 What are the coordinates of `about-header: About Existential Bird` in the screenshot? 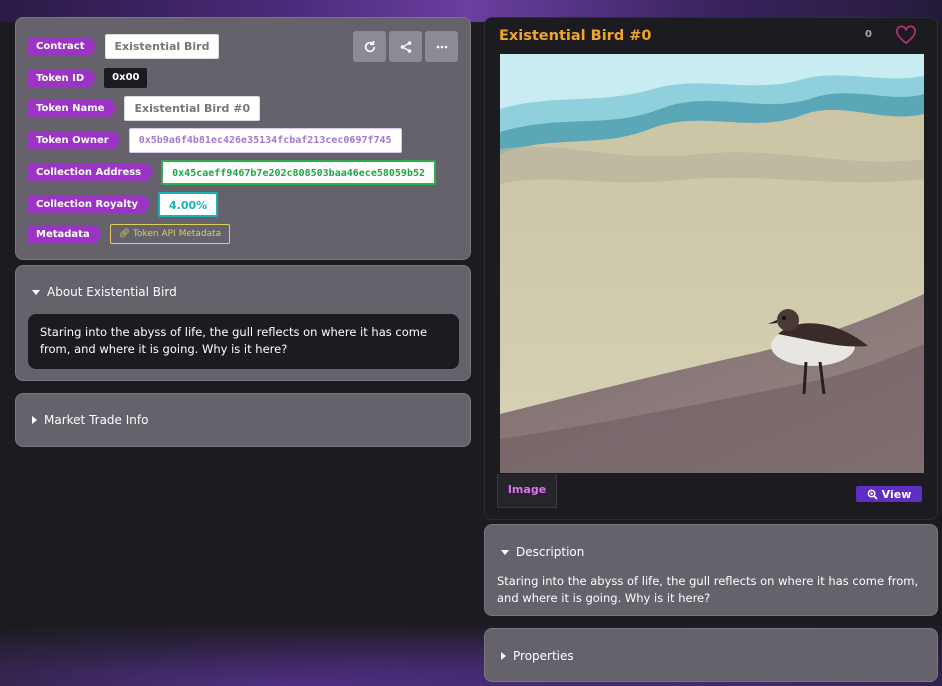 It's located at (104, 292).